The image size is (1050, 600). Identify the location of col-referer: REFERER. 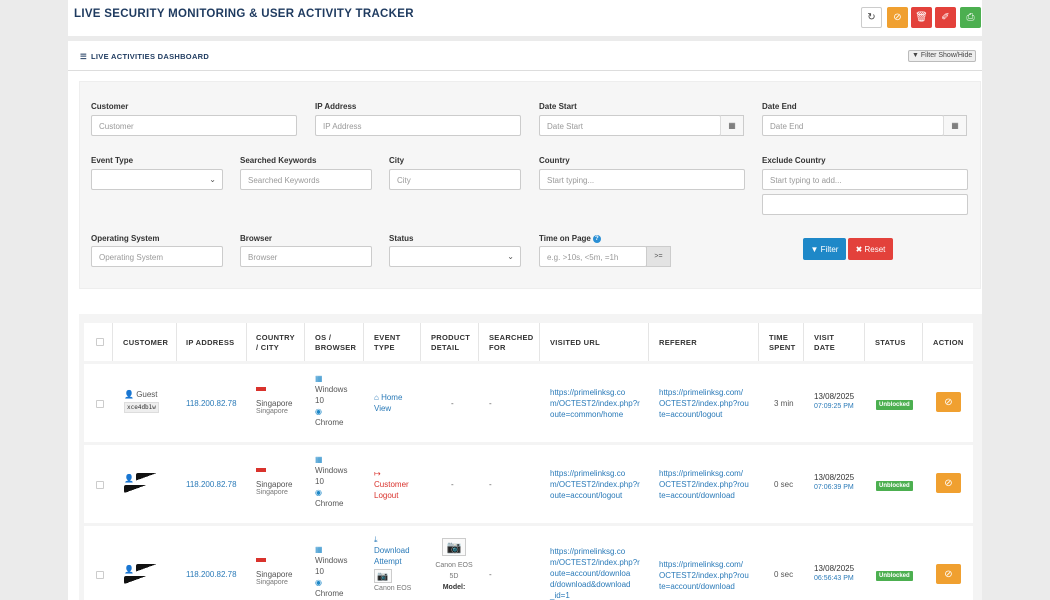
(678, 343).